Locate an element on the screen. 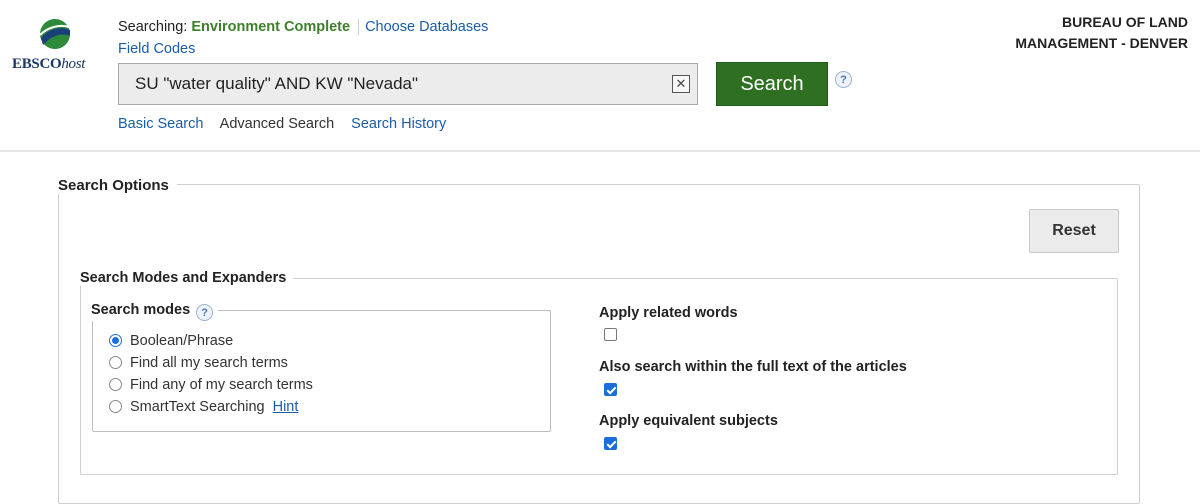 The width and height of the screenshot is (1200, 504). search-history-link: Search History is located at coordinates (398, 124).